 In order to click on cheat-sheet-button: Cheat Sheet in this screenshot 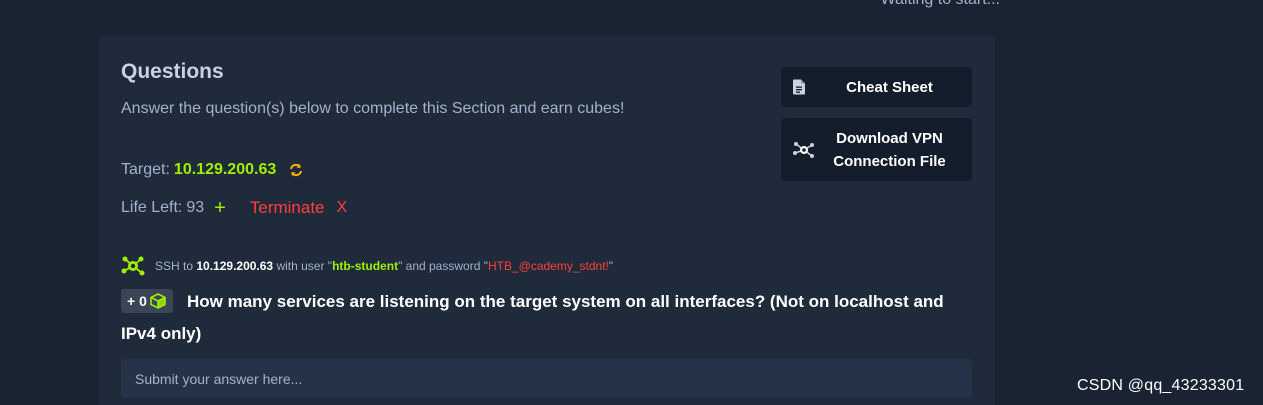, I will do `click(876, 87)`.